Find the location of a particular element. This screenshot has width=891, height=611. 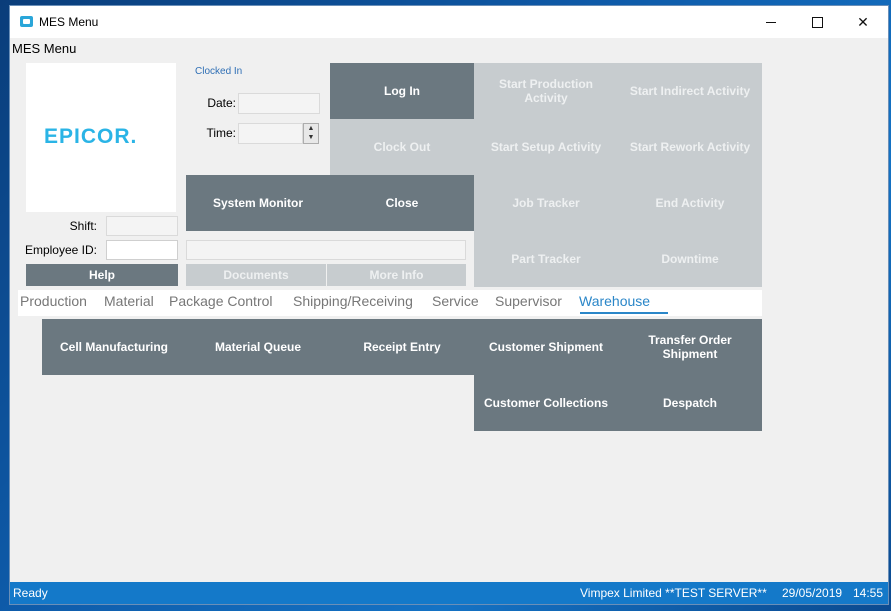

employee-id-label: Employee ID: is located at coordinates (60, 250).